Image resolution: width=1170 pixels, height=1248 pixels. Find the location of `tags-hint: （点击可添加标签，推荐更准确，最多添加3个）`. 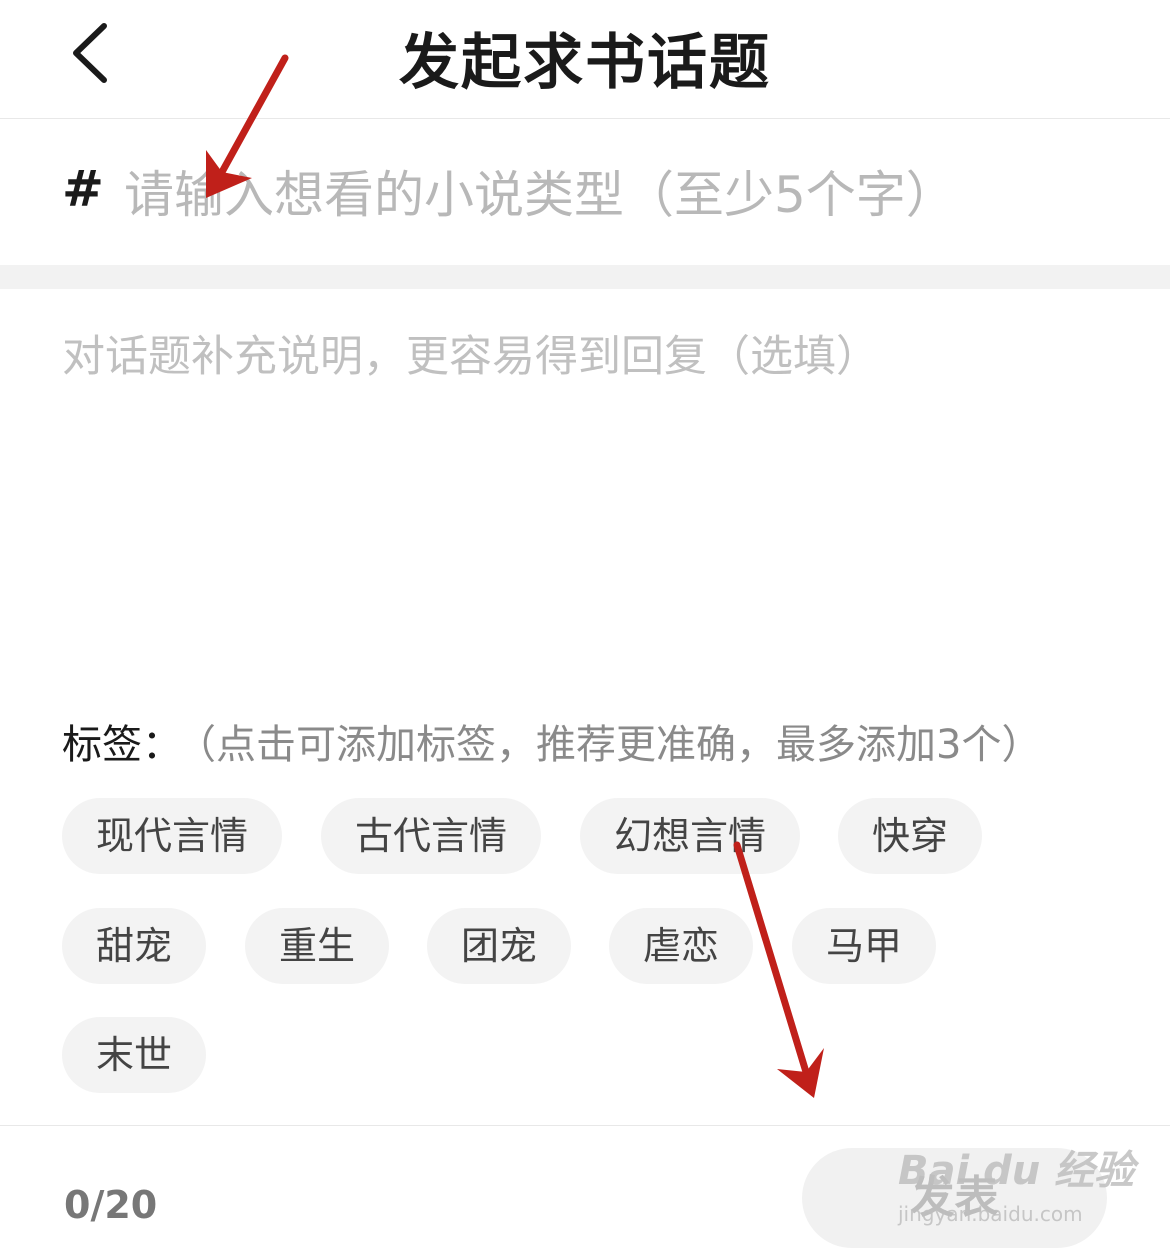

tags-hint: （点击可添加标签，推荐更准确，最多添加3个） is located at coordinates (619, 745).